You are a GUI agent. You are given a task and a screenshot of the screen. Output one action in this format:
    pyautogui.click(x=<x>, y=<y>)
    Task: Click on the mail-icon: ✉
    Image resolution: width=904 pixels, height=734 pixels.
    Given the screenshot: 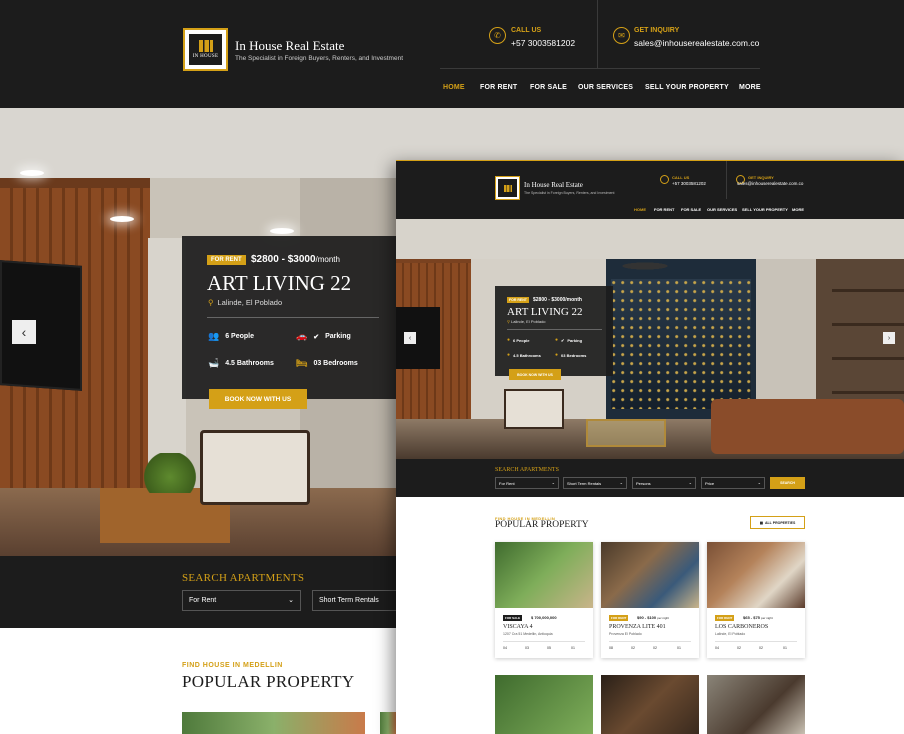 What is the action you would take?
    pyautogui.click(x=621, y=35)
    